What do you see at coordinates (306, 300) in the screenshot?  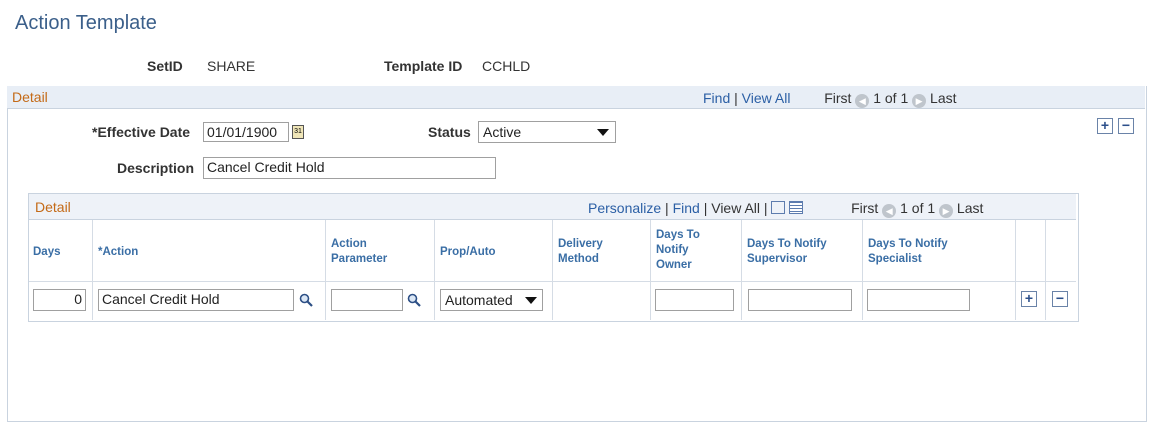 I see `action-lookup-search-icon` at bounding box center [306, 300].